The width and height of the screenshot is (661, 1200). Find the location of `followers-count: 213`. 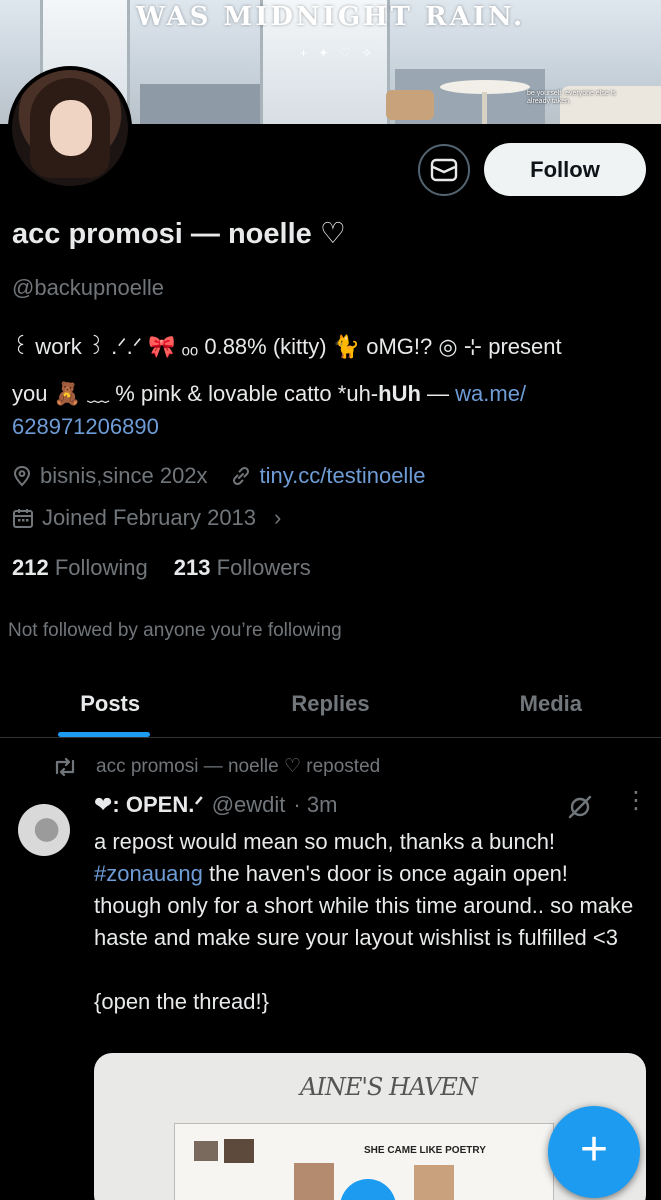

followers-count: 213 is located at coordinates (192, 567).